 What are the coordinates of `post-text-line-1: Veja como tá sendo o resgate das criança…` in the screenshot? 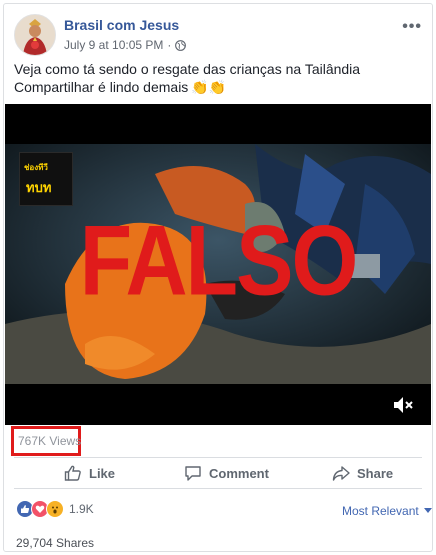 It's located at (187, 69).